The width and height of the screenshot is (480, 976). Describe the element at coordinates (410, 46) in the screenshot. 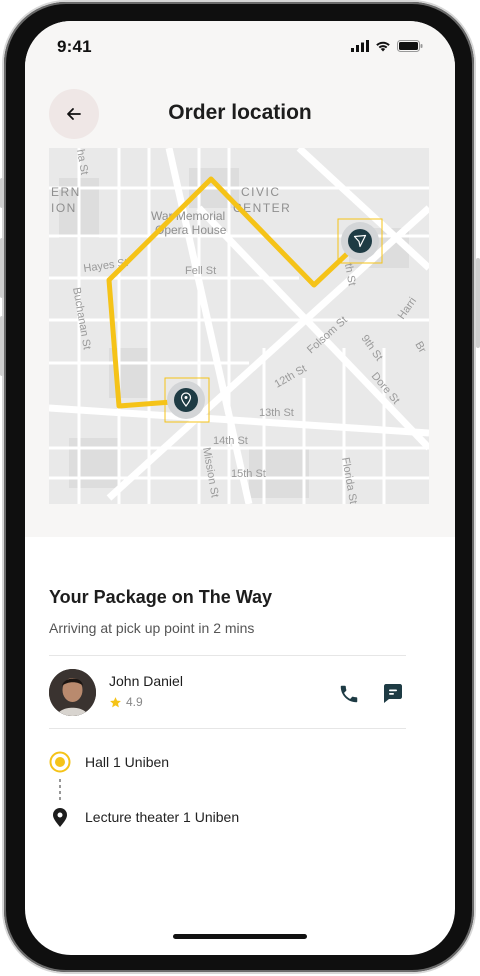

I see `battery-icon` at that location.